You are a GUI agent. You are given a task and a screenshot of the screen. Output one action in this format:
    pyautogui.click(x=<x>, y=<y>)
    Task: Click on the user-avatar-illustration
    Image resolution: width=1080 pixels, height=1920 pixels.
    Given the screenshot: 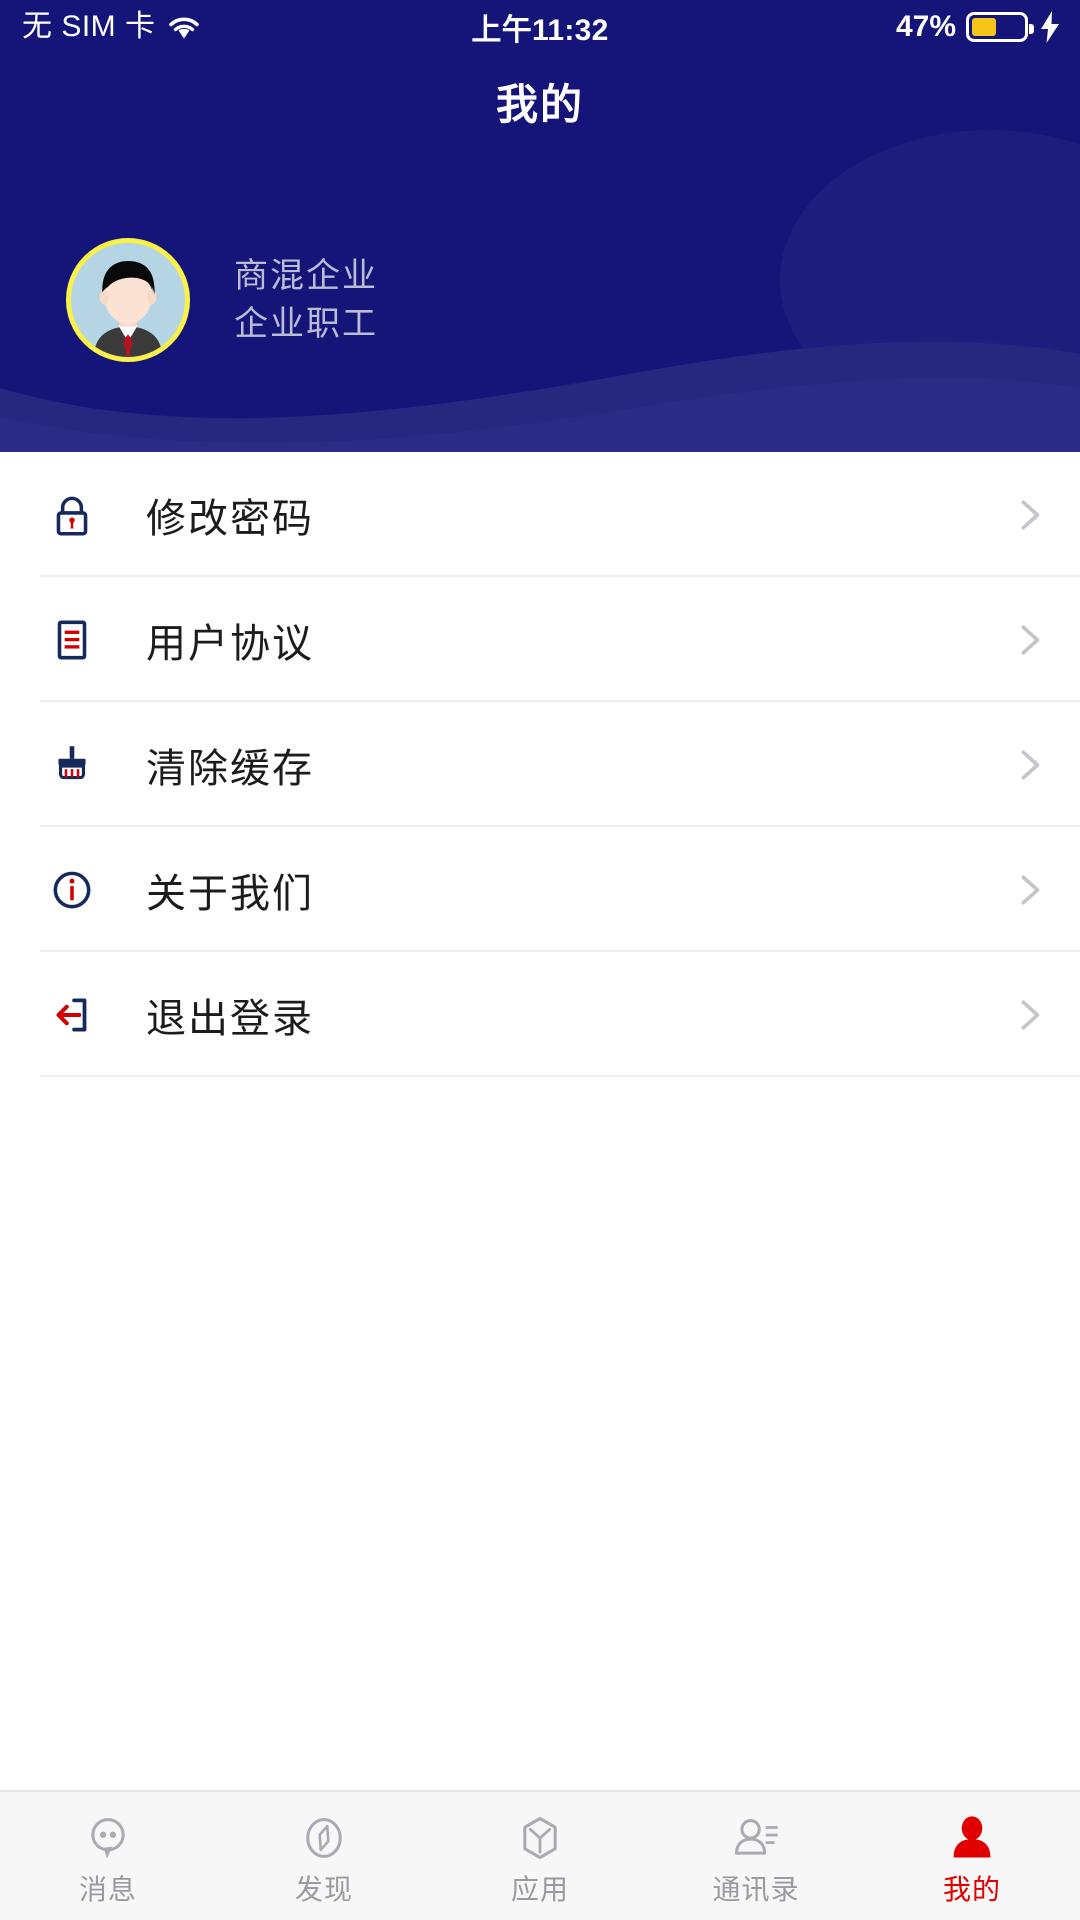 What is the action you would take?
    pyautogui.click(x=128, y=300)
    